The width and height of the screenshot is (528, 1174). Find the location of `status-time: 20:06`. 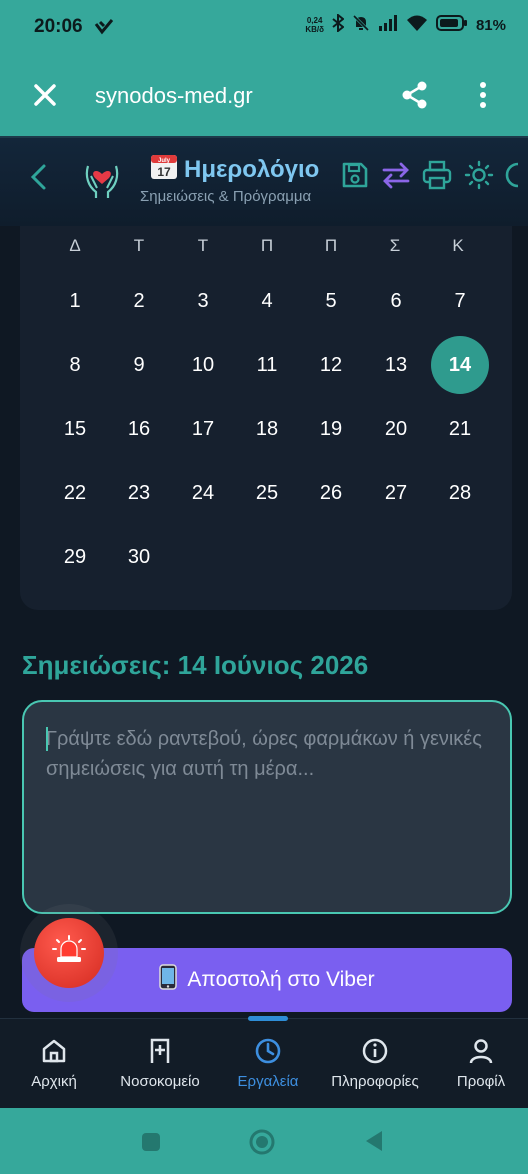

status-time: 20:06 is located at coordinates (58, 26).